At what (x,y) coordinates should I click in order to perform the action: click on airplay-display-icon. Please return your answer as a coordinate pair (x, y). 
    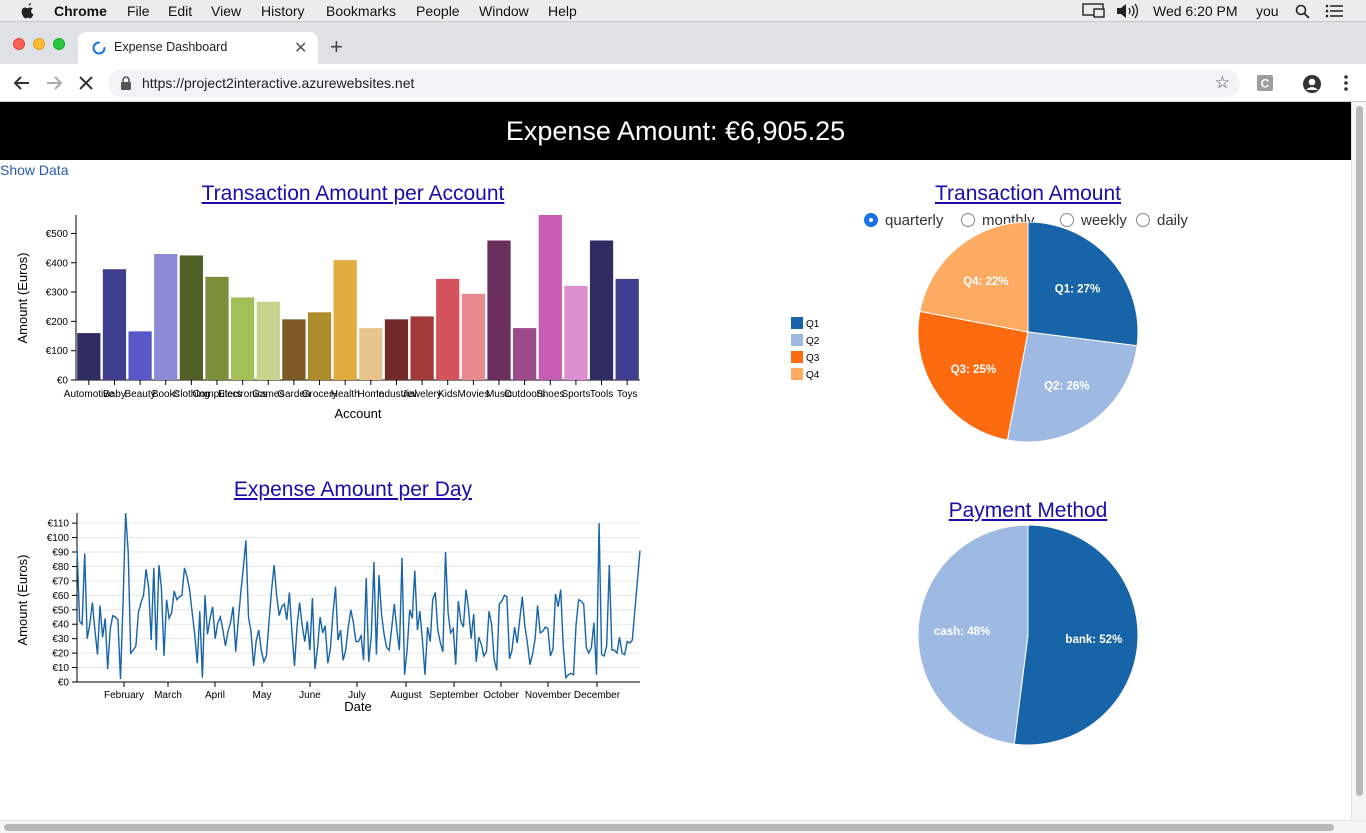
    Looking at the image, I should click on (1094, 11).